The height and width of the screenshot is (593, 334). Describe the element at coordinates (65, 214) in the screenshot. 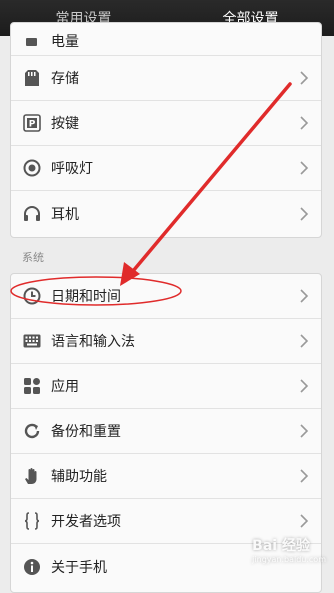

I see `settings-row-label: 耳机` at that location.